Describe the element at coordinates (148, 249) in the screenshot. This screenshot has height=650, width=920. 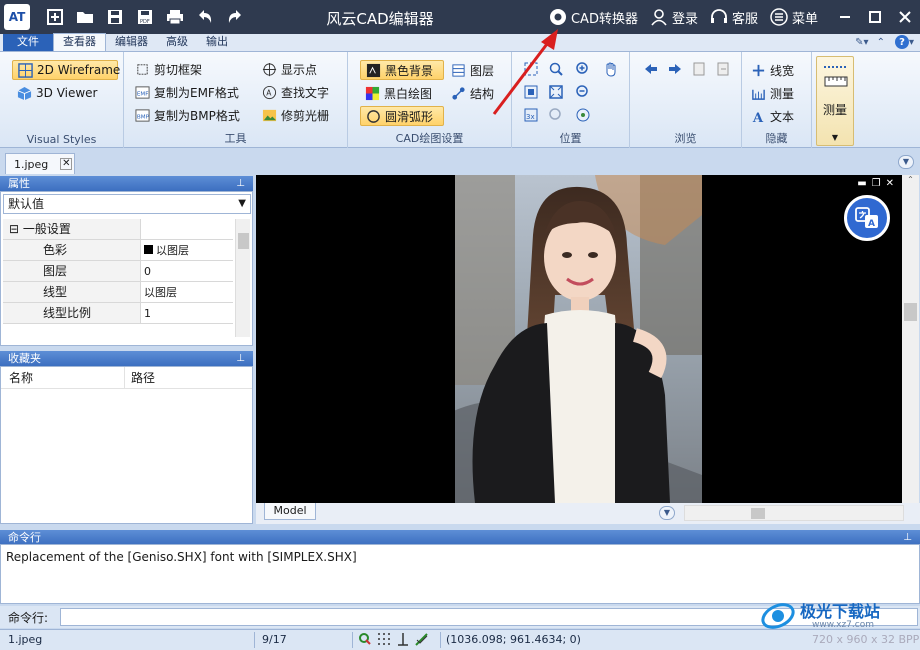
I see `color-swatch-icon` at that location.